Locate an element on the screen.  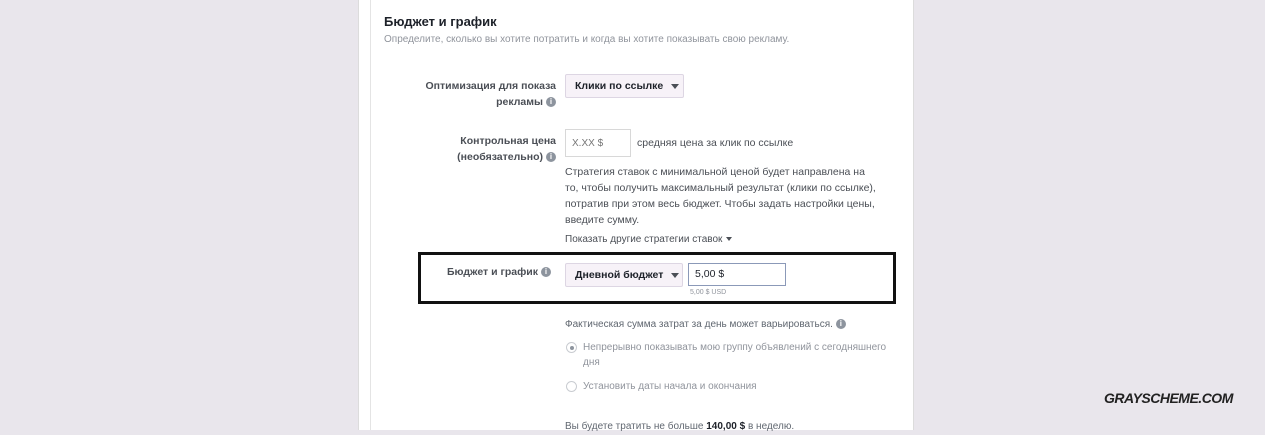
radio-set-dates is located at coordinates (571, 386).